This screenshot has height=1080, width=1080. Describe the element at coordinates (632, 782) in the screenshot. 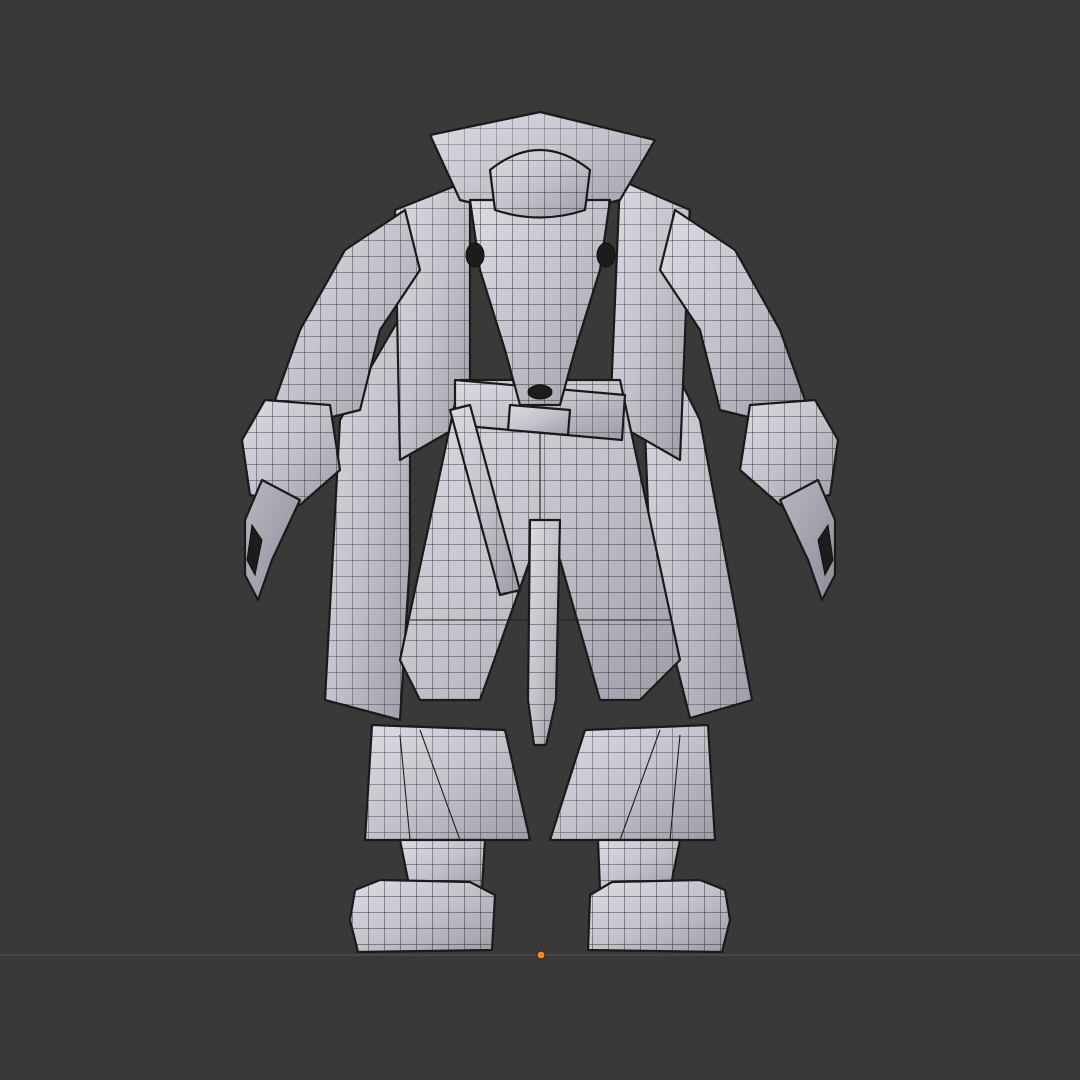

I see `right-boot-cuff` at that location.